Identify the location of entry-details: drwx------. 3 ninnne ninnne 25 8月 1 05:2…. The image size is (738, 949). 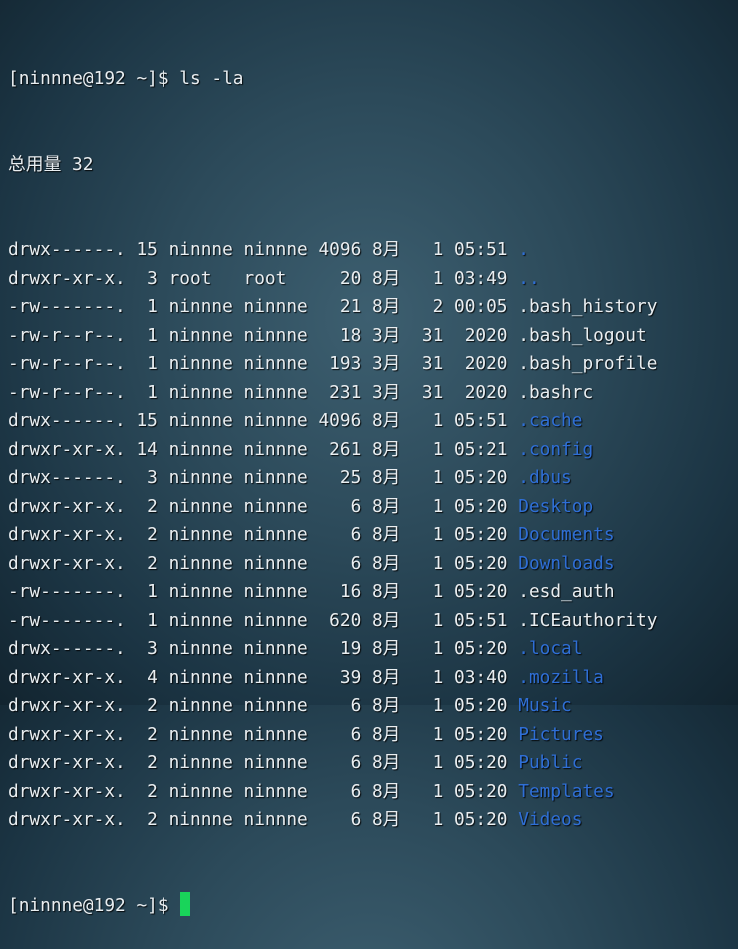
(263, 477).